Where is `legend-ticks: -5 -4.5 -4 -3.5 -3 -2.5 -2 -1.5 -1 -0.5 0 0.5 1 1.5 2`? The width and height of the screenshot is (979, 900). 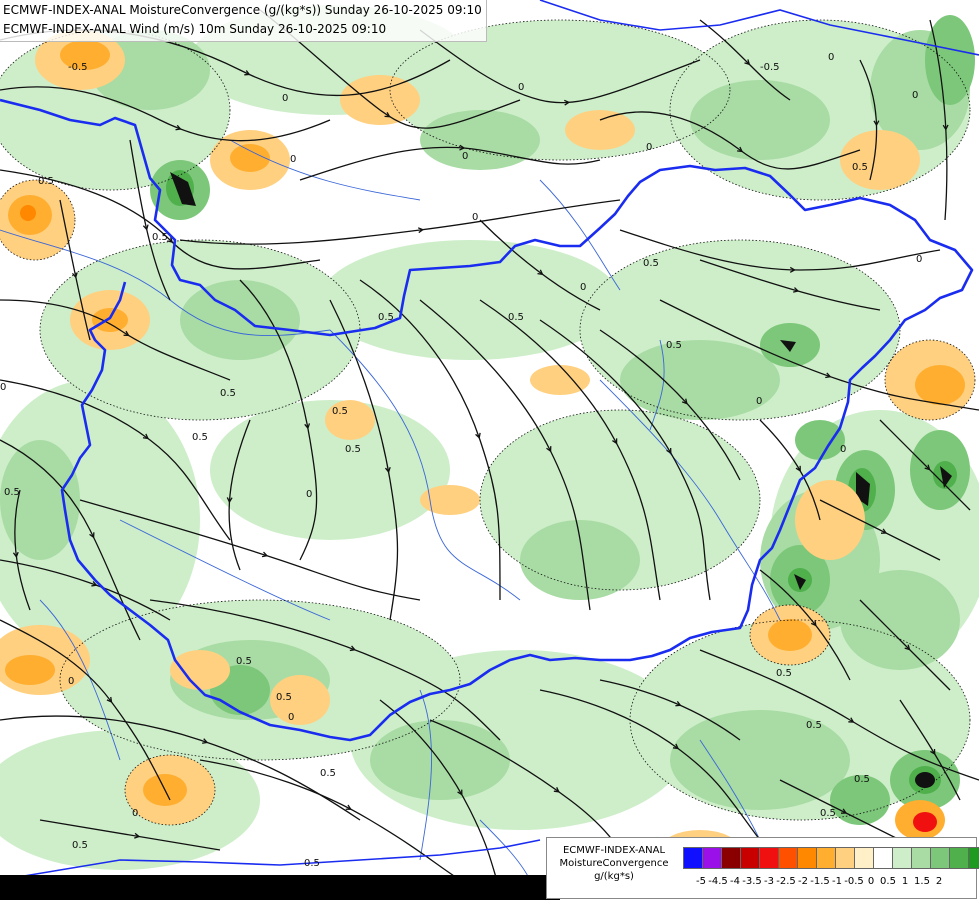
legend-ticks: -5 -4.5 -4 -3.5 -3 -2.5 -2 -1.5 -1 -0.5 0 0.5 1 1.5 2 is located at coordinates (829, 883).